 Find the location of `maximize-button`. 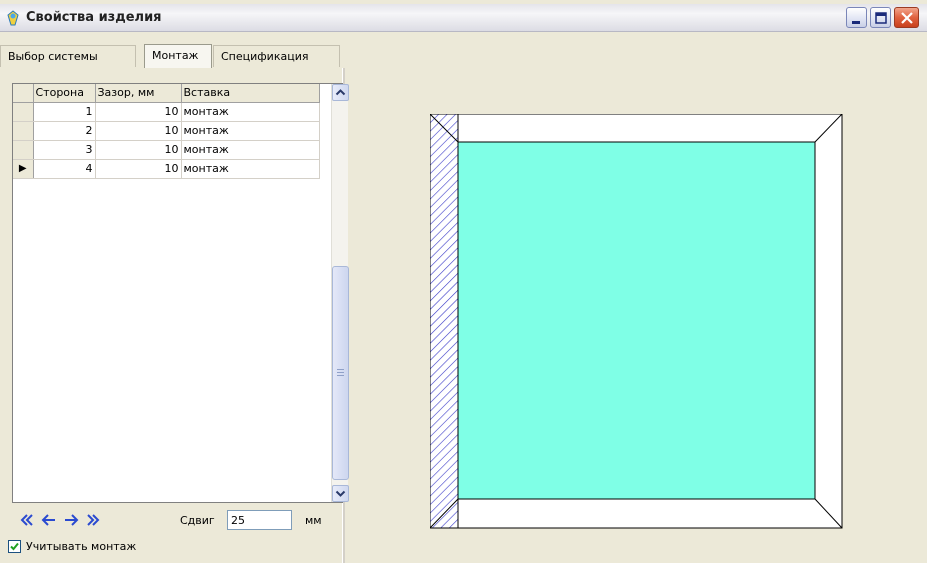

maximize-button is located at coordinates (880, 17).